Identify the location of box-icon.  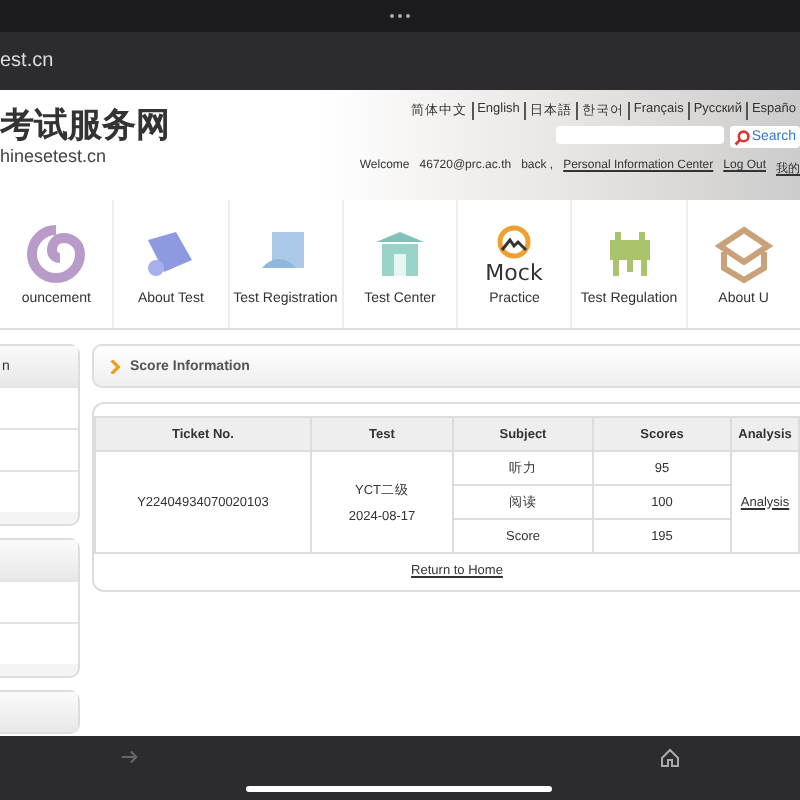
(743, 253).